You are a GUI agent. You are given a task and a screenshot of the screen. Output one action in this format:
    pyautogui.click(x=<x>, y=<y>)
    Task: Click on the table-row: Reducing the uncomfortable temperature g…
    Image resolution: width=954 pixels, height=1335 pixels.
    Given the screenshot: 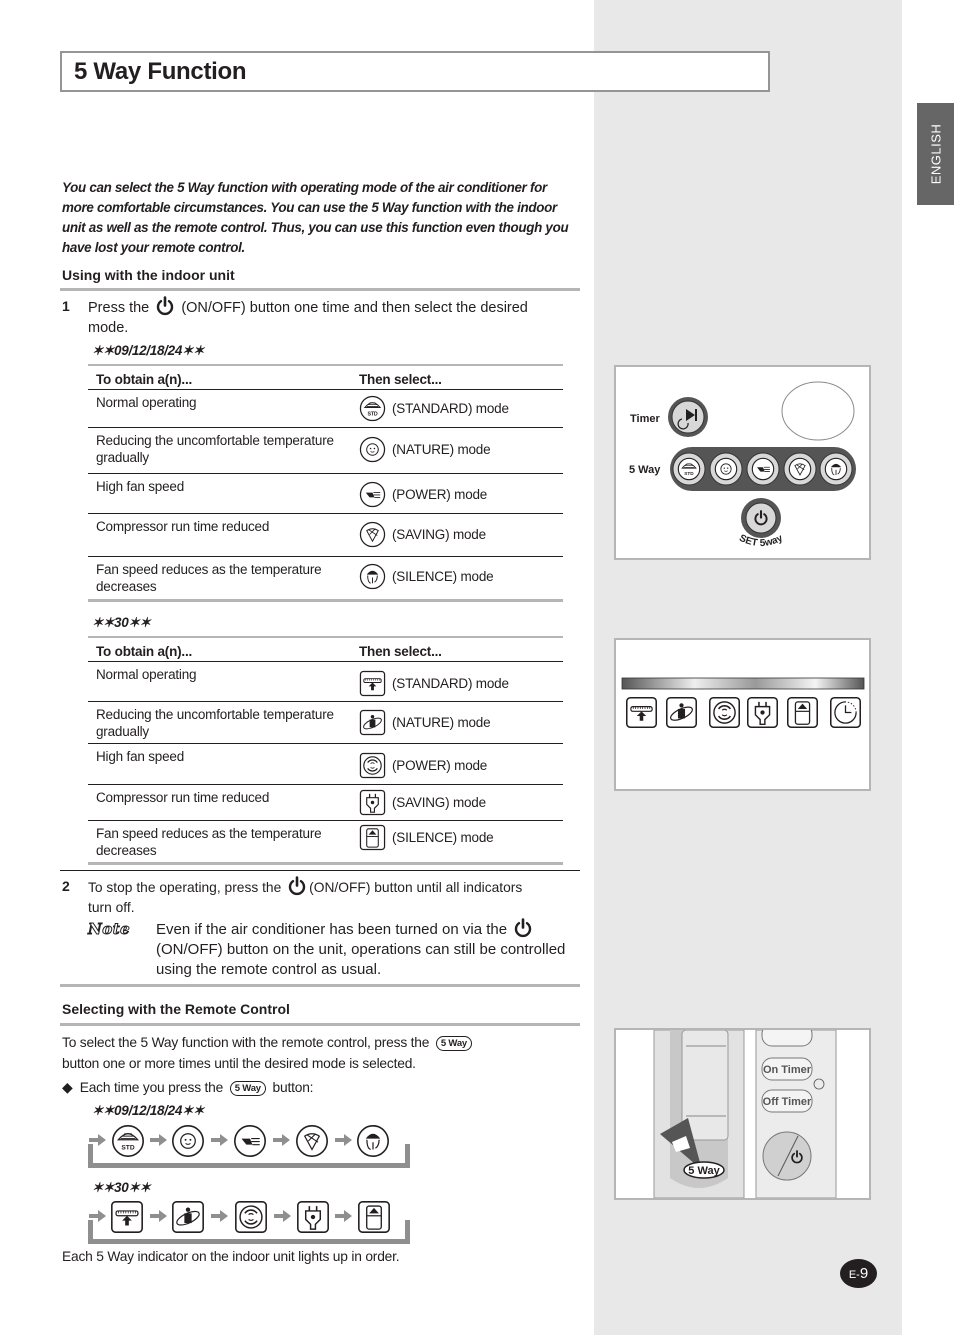 What is the action you would take?
    pyautogui.click(x=325, y=451)
    